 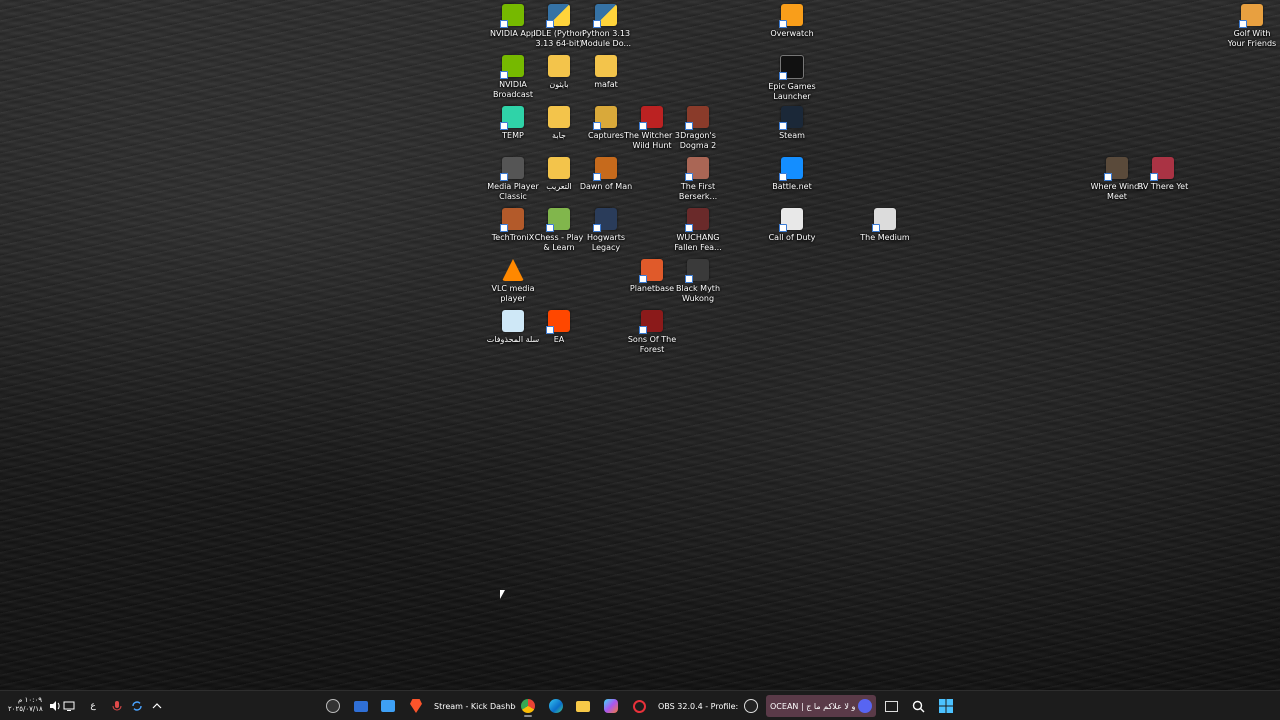 I want to click on icon-label: Golf With Your Friends, so click(x=1252, y=38).